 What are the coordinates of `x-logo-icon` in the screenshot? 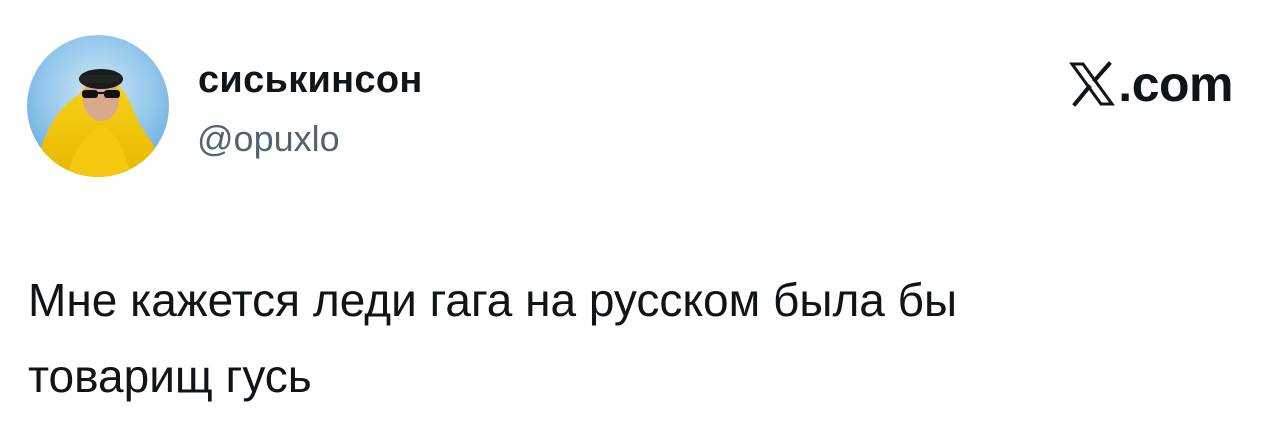 It's located at (1092, 84).